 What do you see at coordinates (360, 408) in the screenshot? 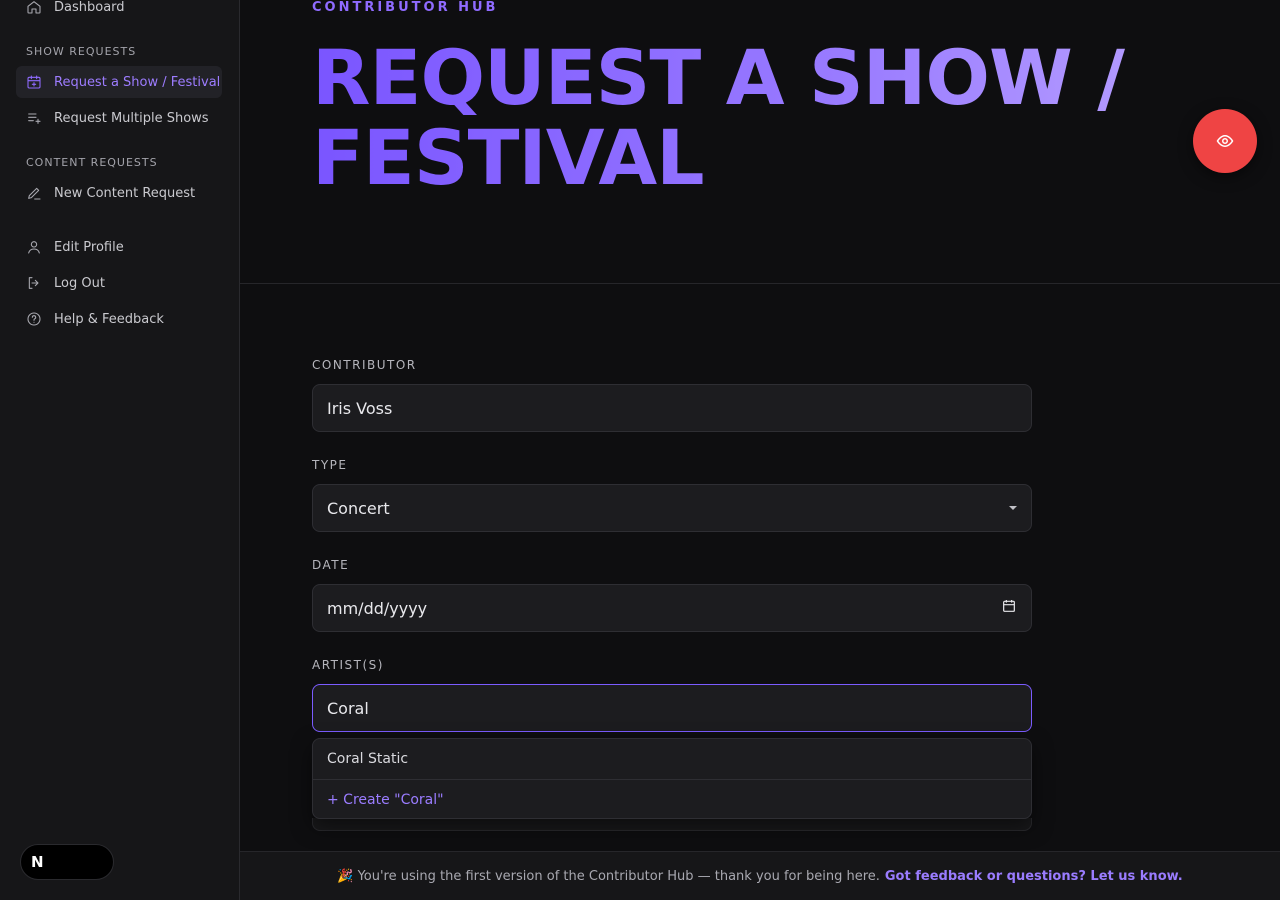
I see `contributor-value: Iris Voss` at bounding box center [360, 408].